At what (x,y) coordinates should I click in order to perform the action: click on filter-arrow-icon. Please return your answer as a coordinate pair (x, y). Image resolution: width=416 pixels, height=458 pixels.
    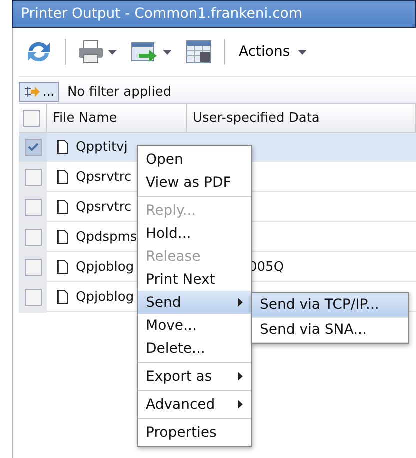
    Looking at the image, I should click on (32, 92).